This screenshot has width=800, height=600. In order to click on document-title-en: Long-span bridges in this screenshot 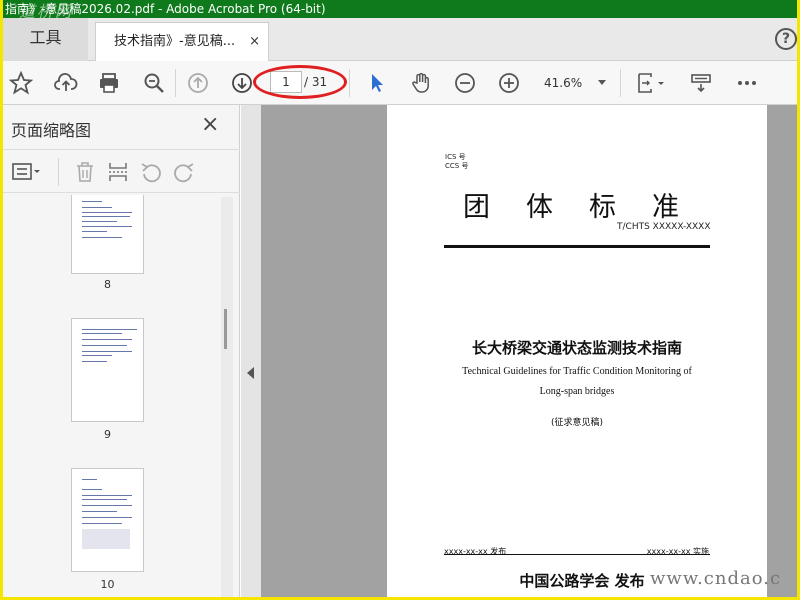, I will do `click(577, 391)`.